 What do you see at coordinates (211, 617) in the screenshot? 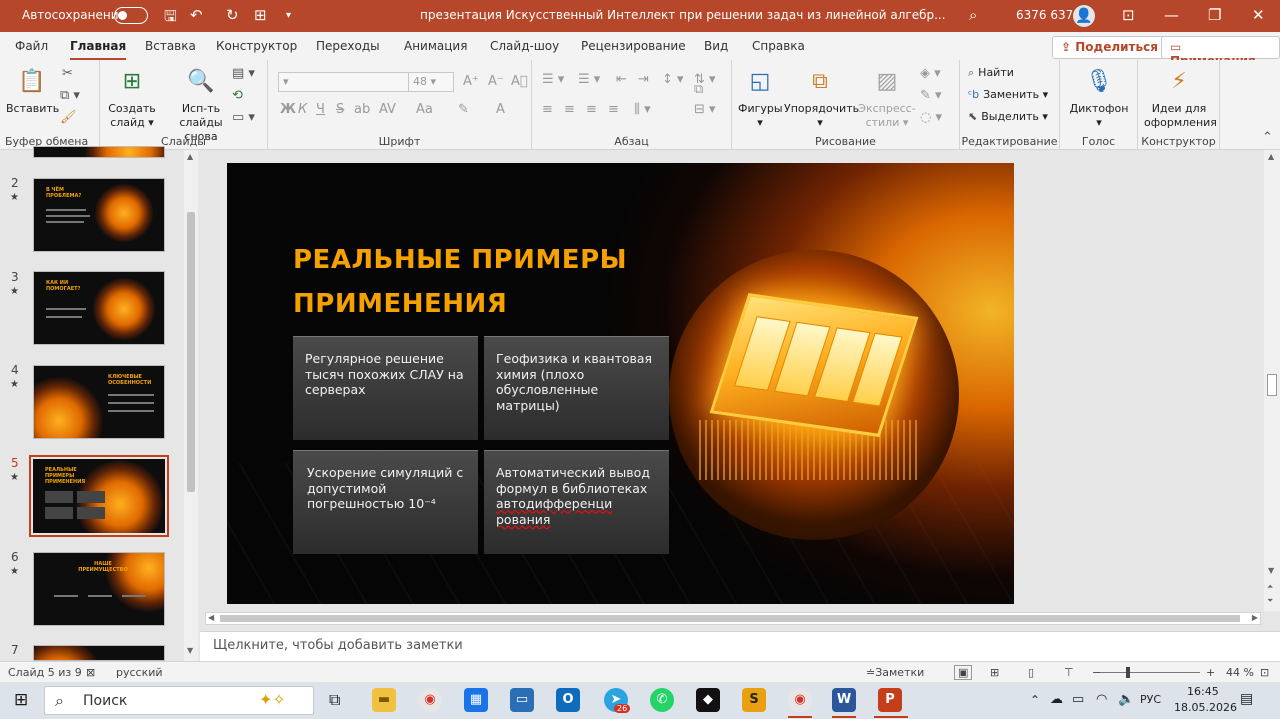
I see `scroll-left-icon: ◀` at bounding box center [211, 617].